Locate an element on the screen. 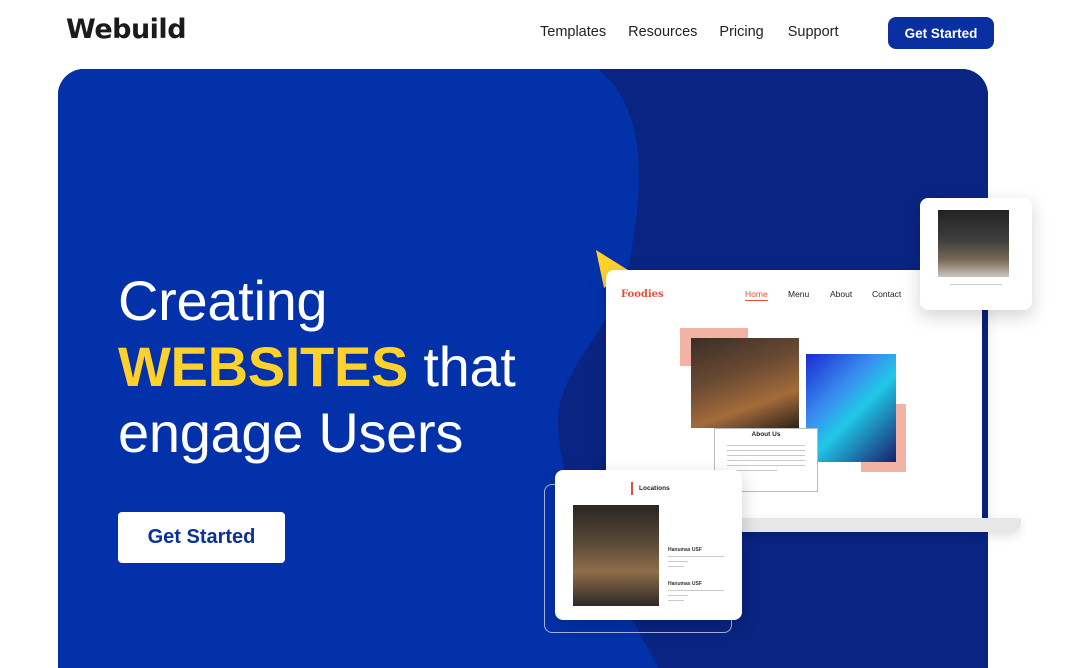 Image resolution: width=1066 pixels, height=668 pixels. headline-line-1: Creating is located at coordinates (223, 300).